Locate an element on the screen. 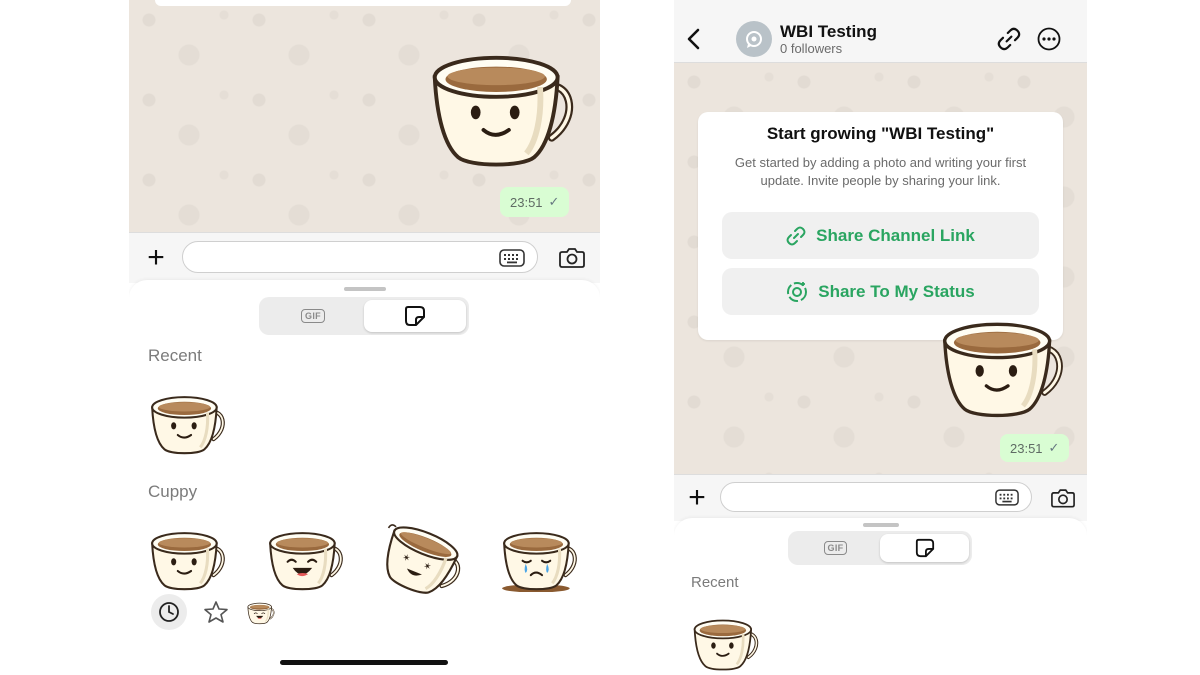  sticker-picker-panel: GIF Recent is located at coordinates (880, 596).